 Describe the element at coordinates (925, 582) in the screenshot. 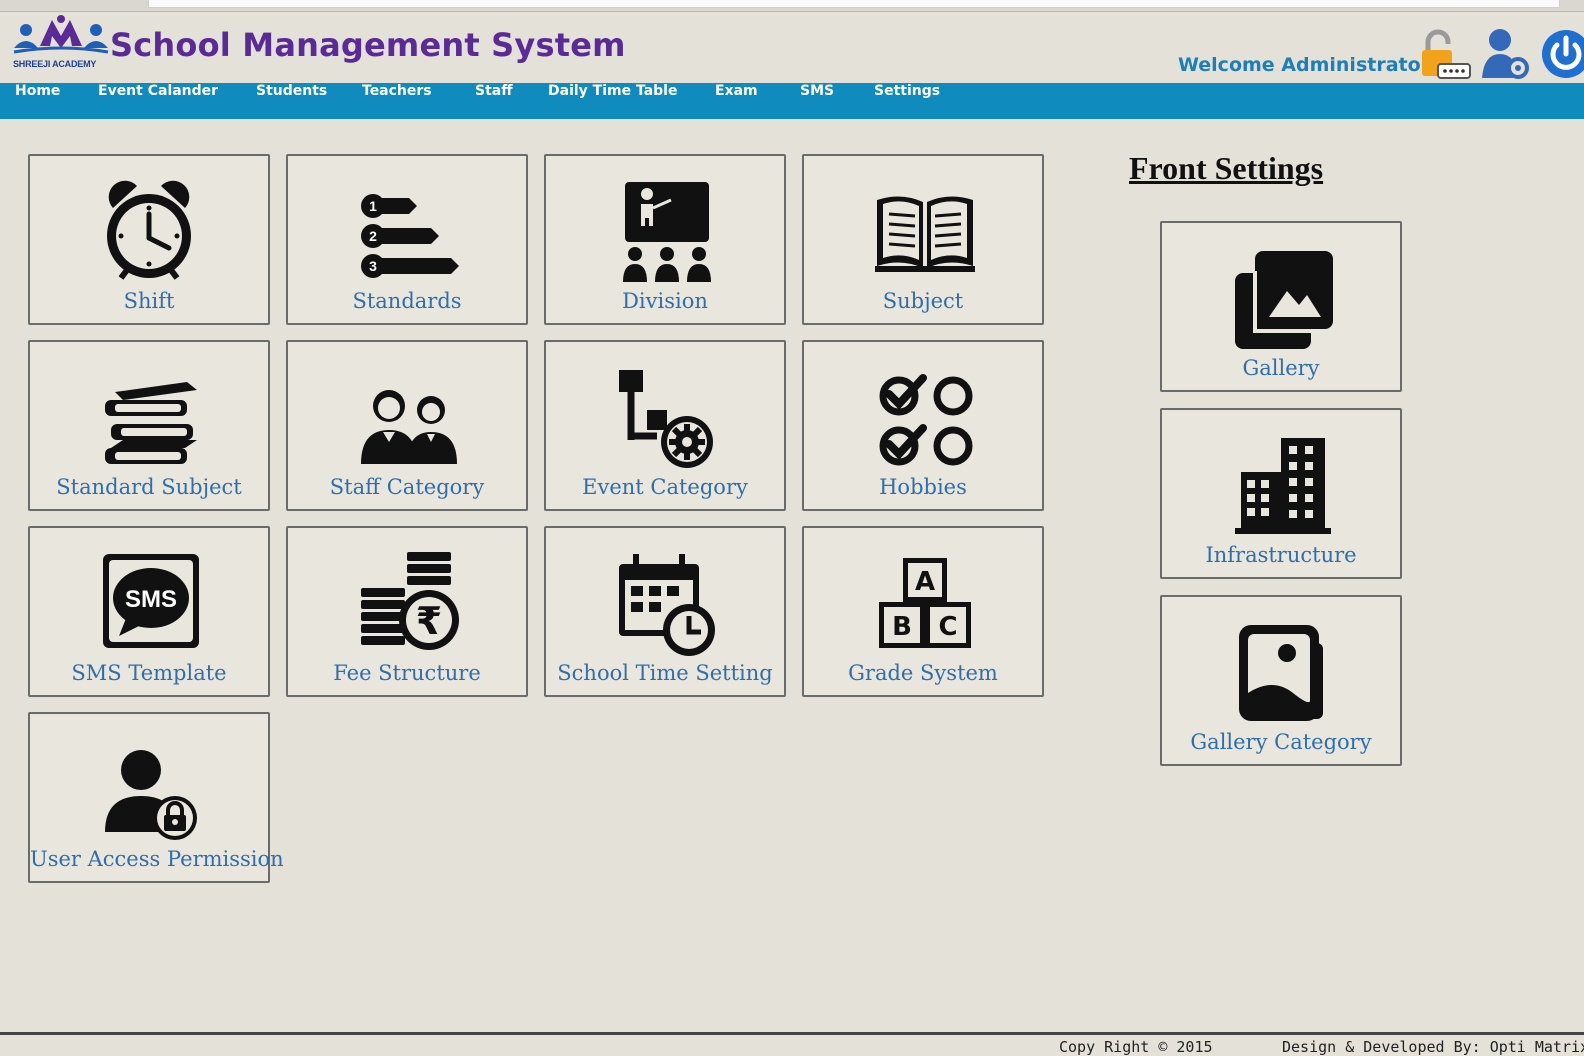

I see `svg-text: A` at that location.